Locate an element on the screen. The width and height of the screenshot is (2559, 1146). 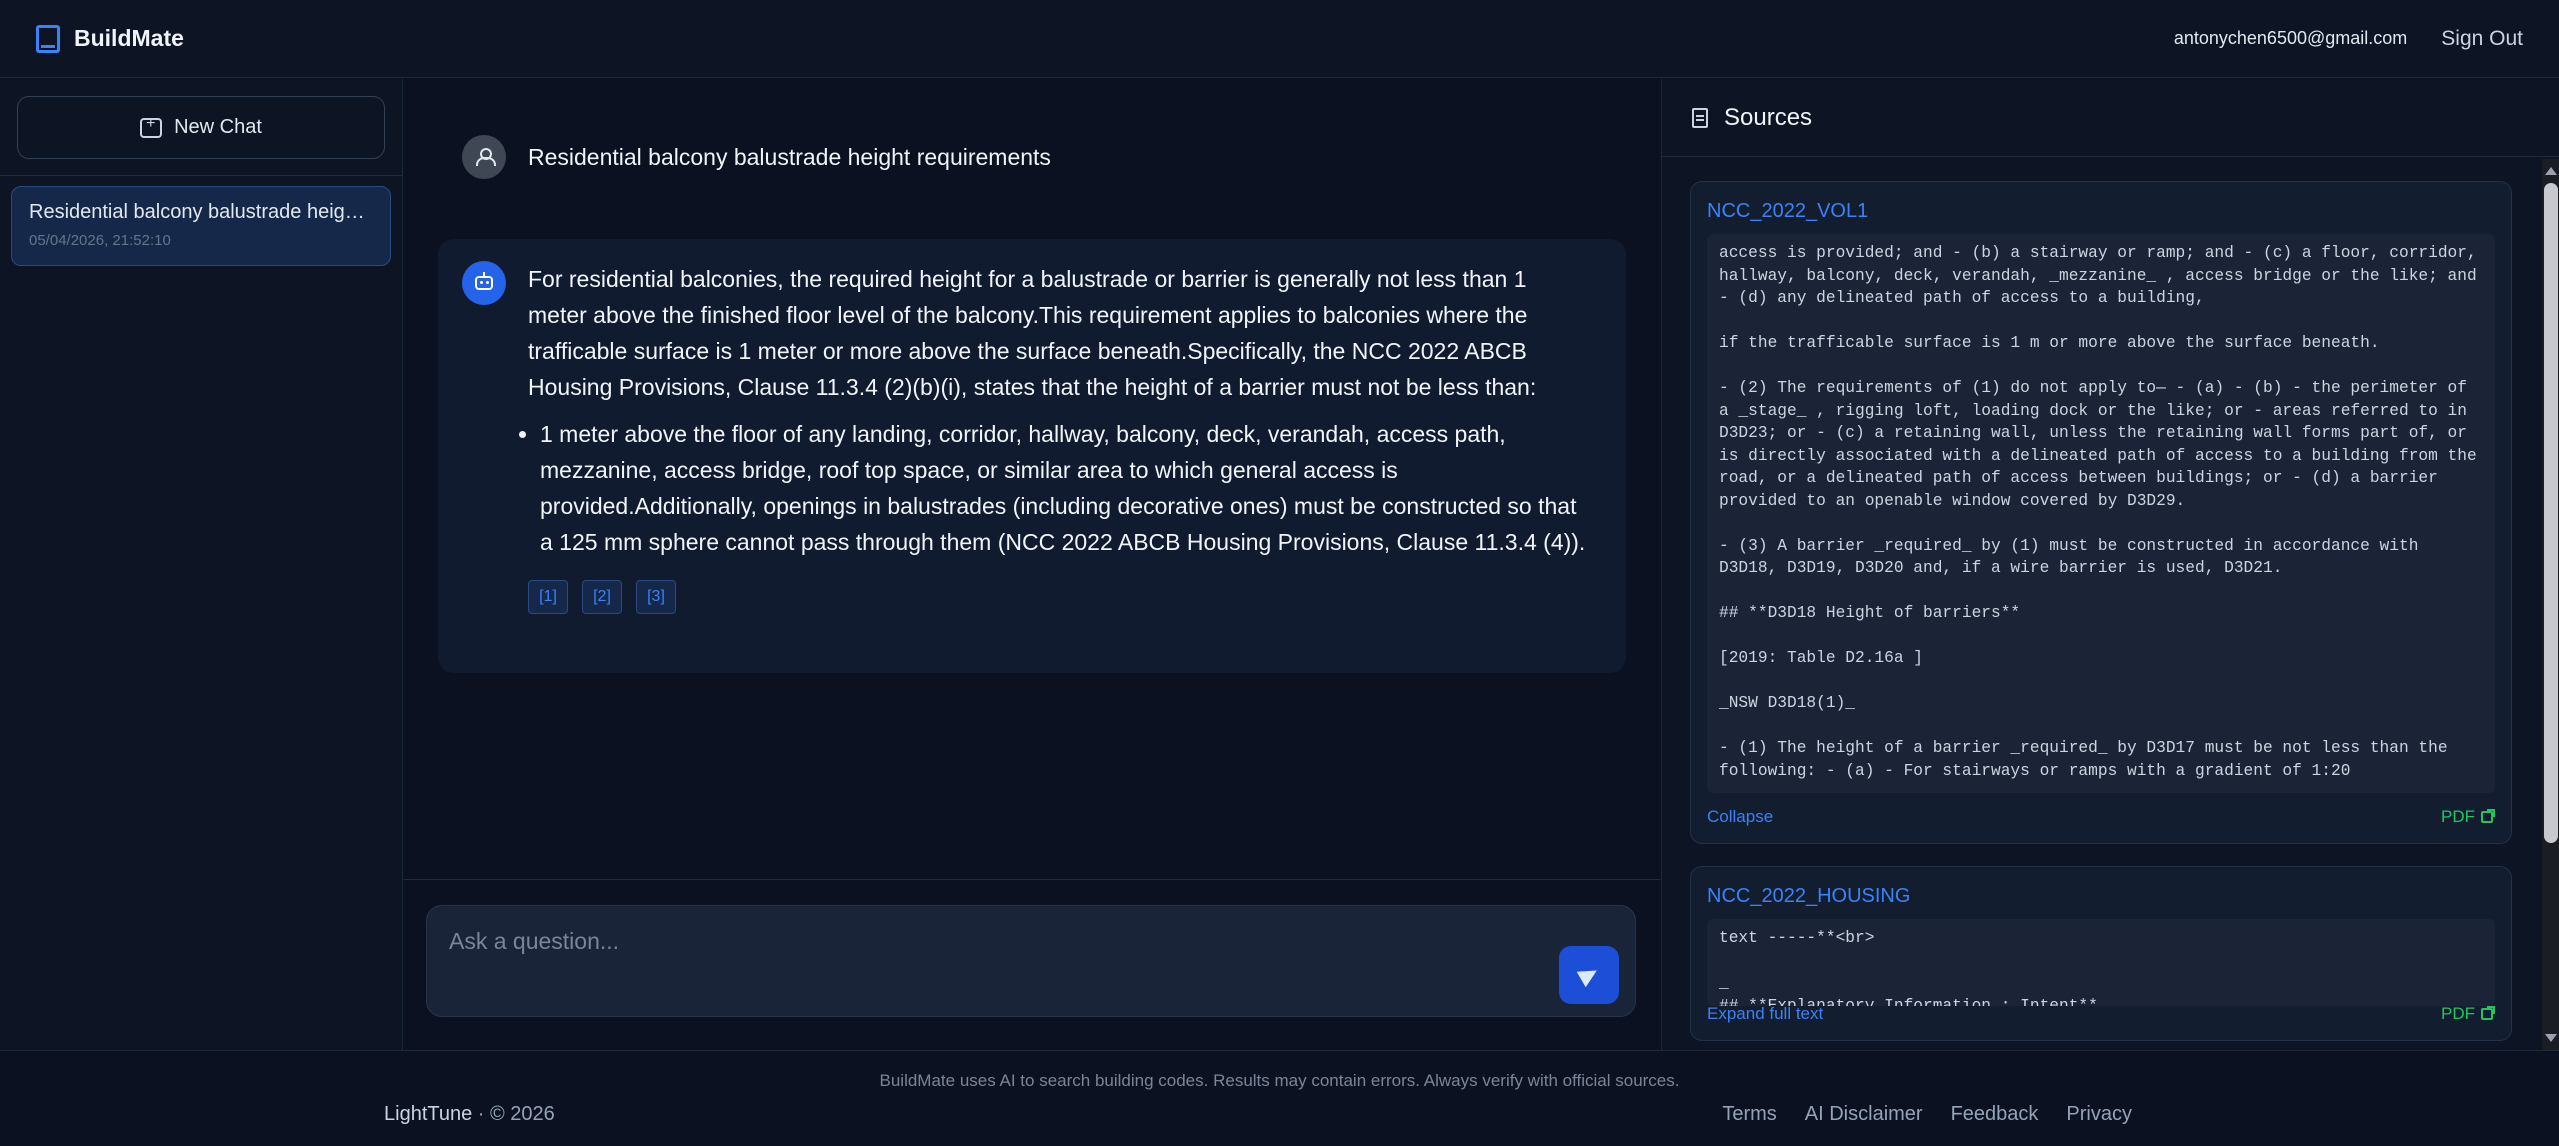
feedback-link: Feedback is located at coordinates (1995, 1114).